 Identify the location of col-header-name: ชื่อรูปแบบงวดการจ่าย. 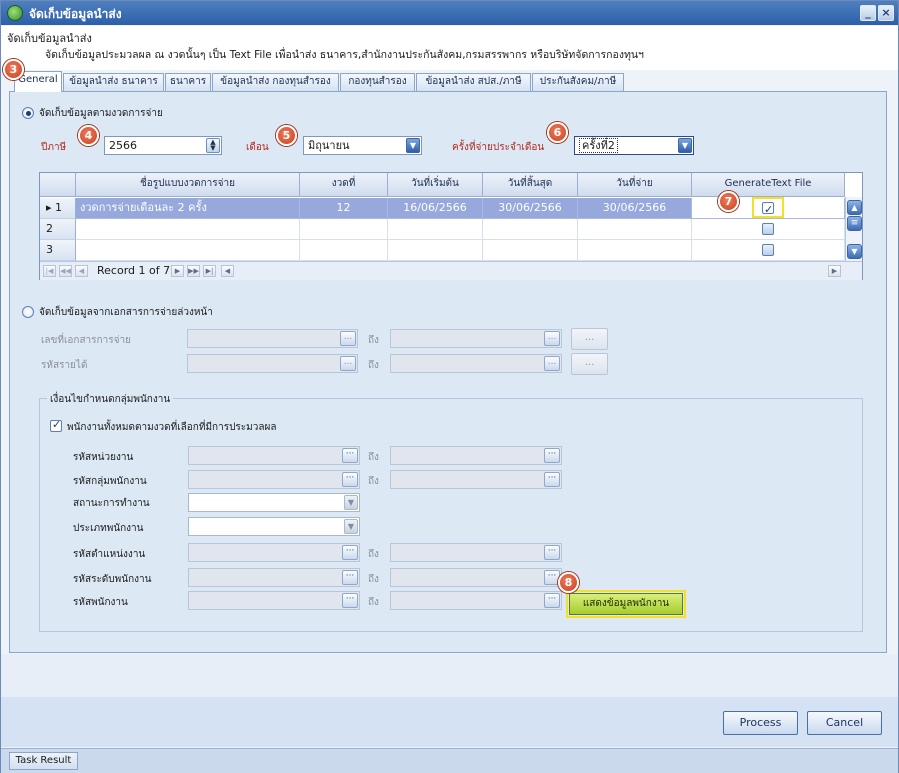
(188, 185).